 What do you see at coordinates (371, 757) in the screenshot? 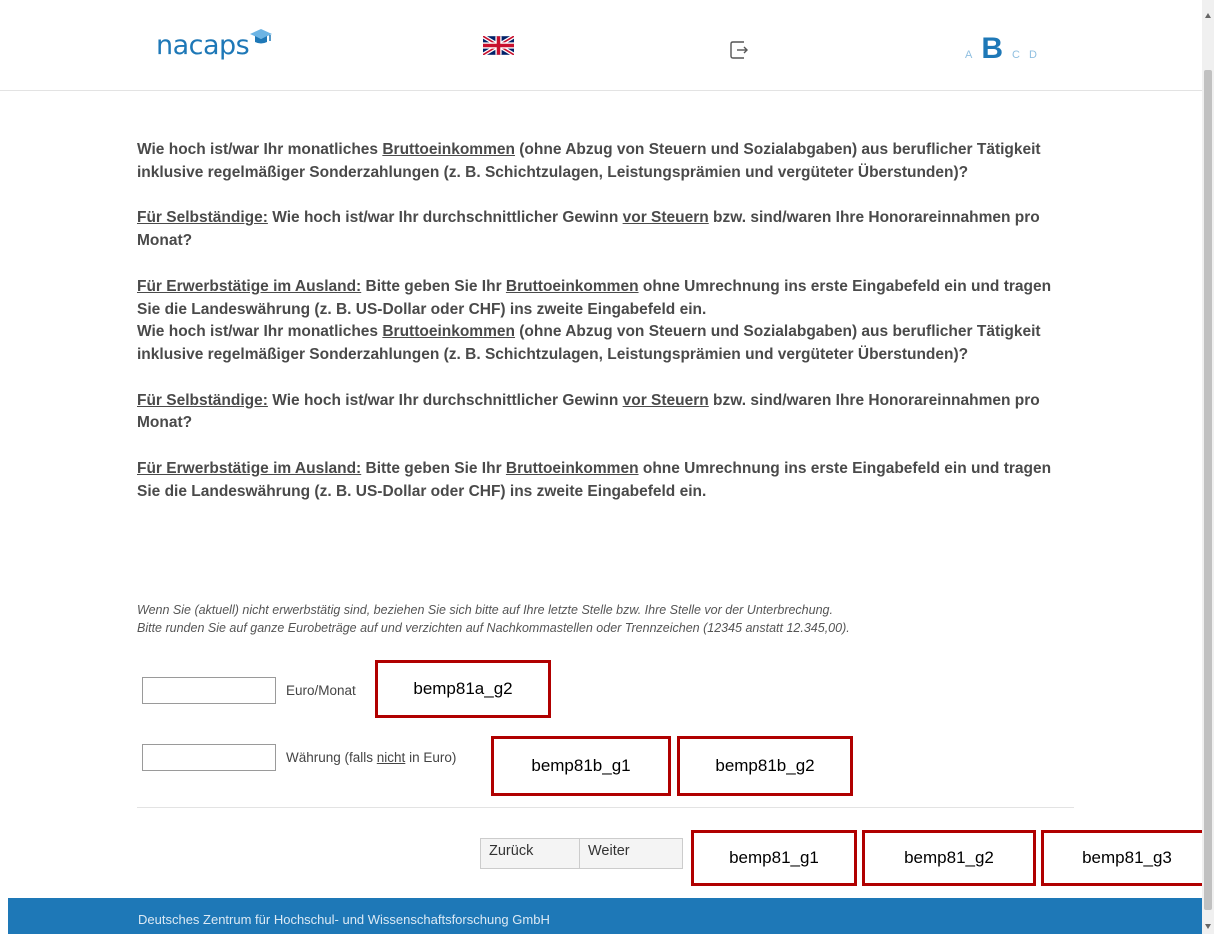
I see `currency-label: Währung (falls nicht in Euro)` at bounding box center [371, 757].